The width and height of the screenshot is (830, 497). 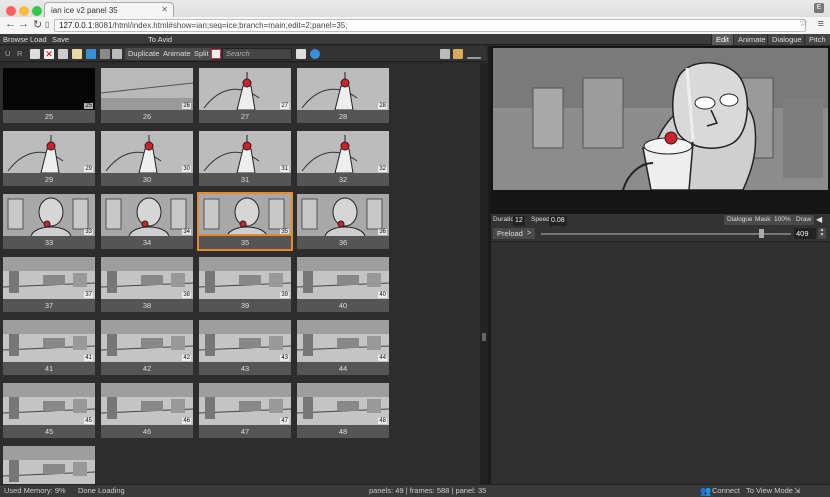 What do you see at coordinates (484, 337) in the screenshot?
I see `scrollbar-grip` at bounding box center [484, 337].